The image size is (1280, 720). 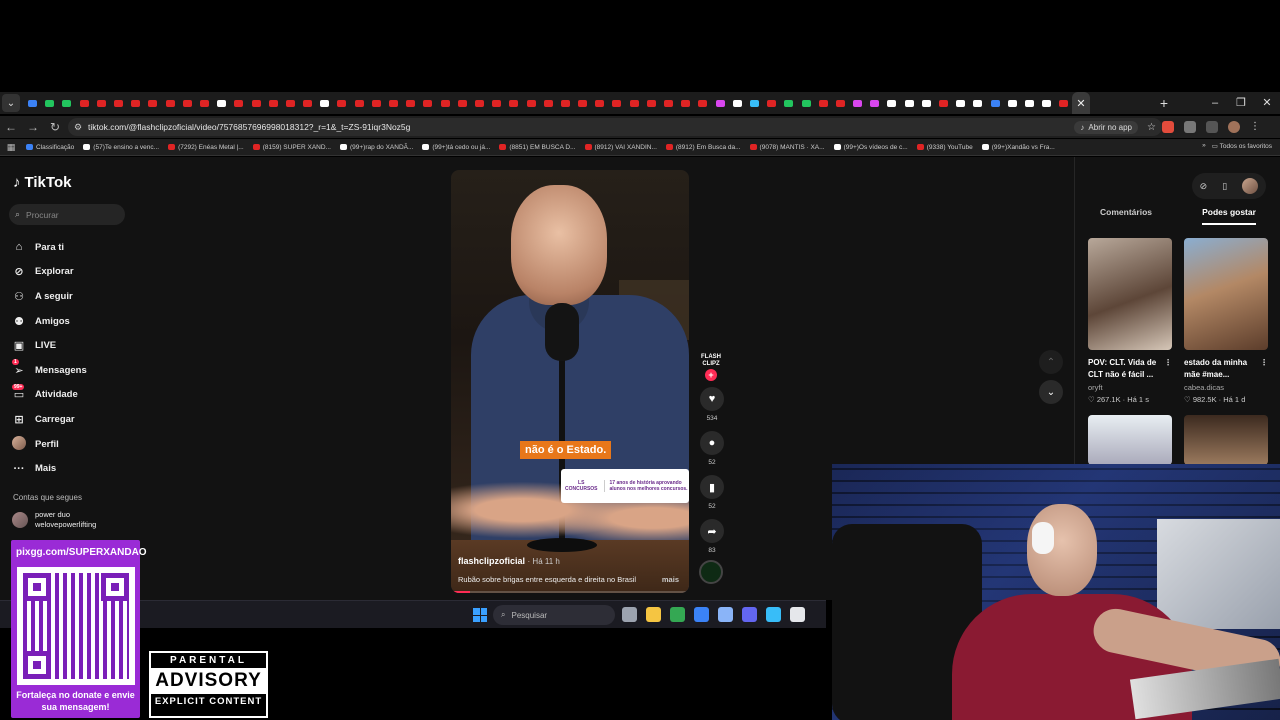 I want to click on search-input: ⌕ Procurar, so click(x=67, y=214).